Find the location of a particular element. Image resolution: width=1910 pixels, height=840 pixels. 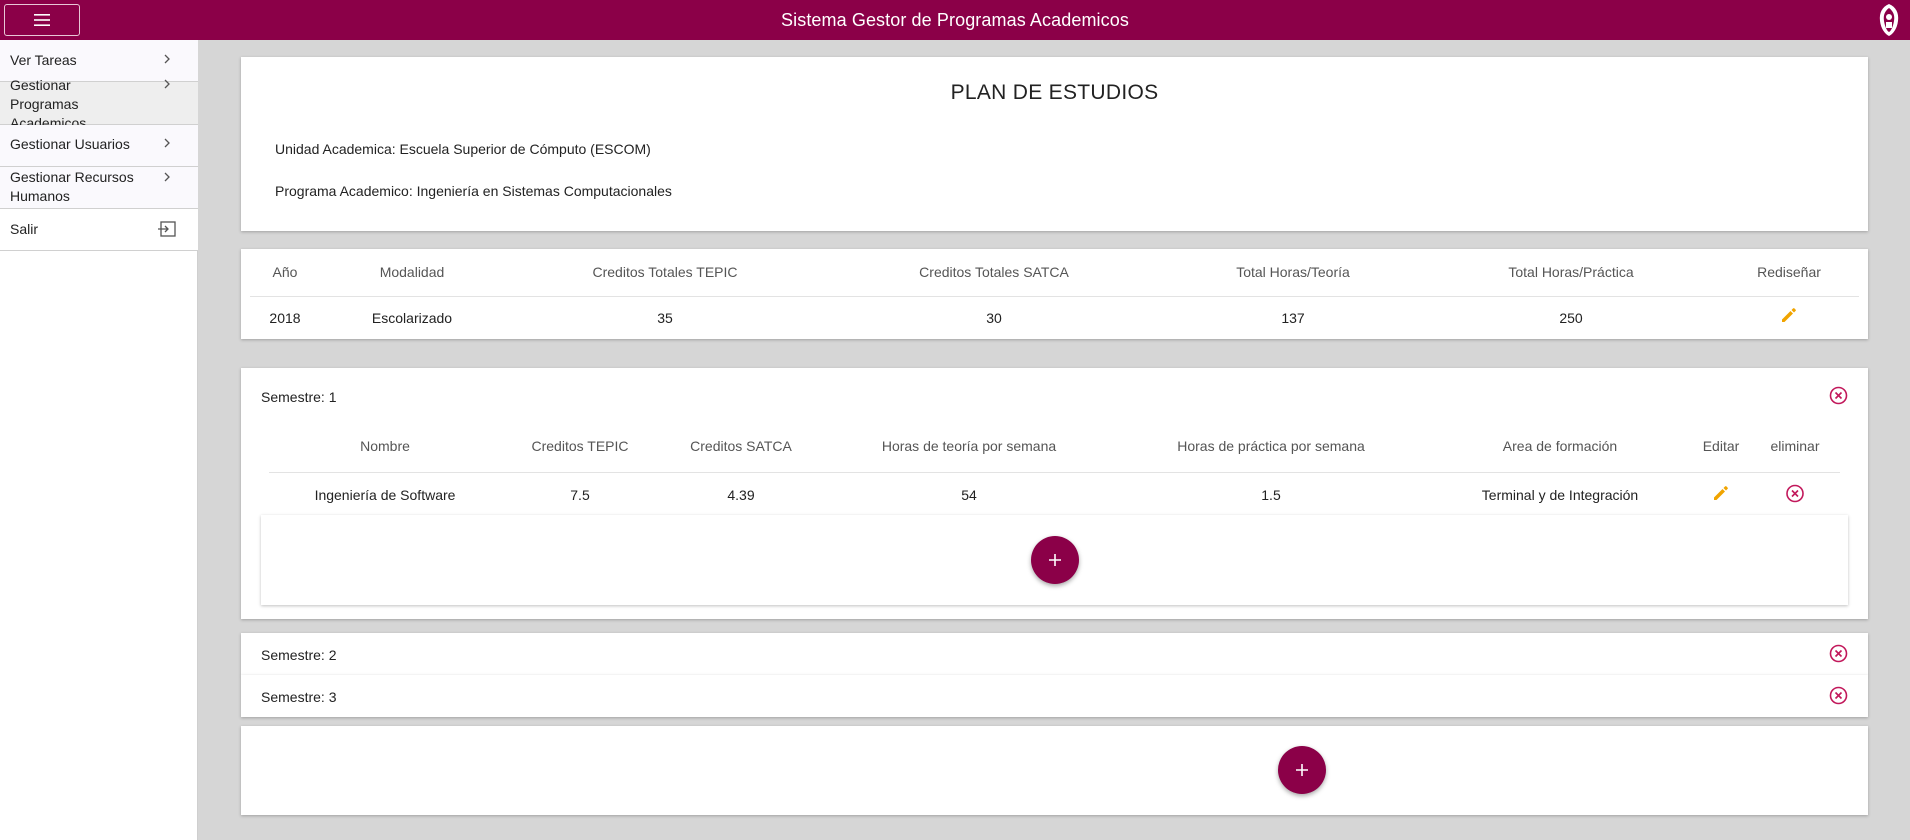

semester-panel-3: Semestre: 3 is located at coordinates (1054, 696).